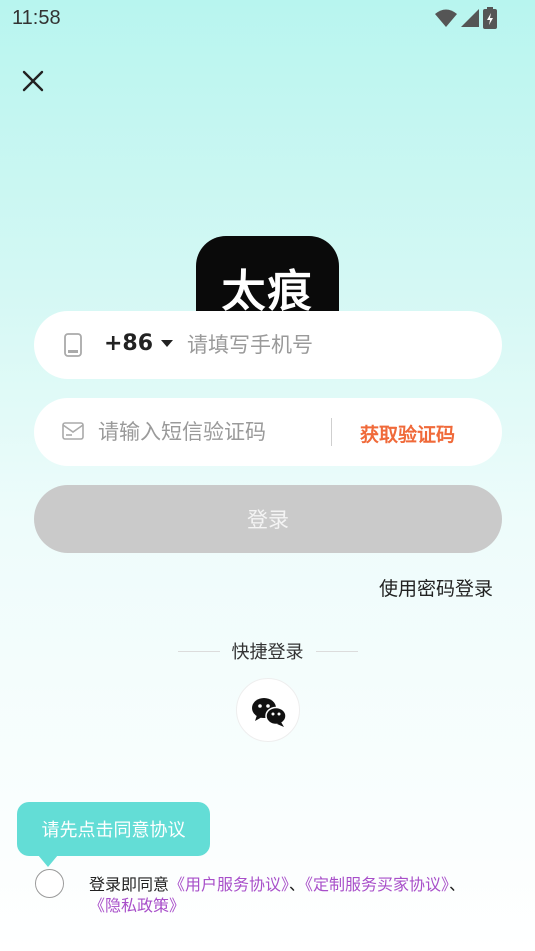  I want to click on quick-login-label: 快捷登录, so click(267, 652).